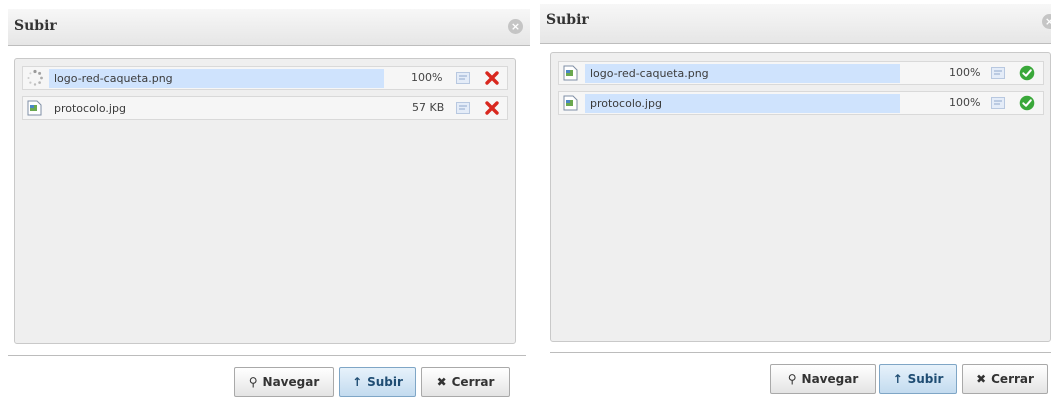 The image size is (1051, 402). Describe the element at coordinates (265, 108) in the screenshot. I see `file-row: protocolo.jpg 57 KB` at that location.